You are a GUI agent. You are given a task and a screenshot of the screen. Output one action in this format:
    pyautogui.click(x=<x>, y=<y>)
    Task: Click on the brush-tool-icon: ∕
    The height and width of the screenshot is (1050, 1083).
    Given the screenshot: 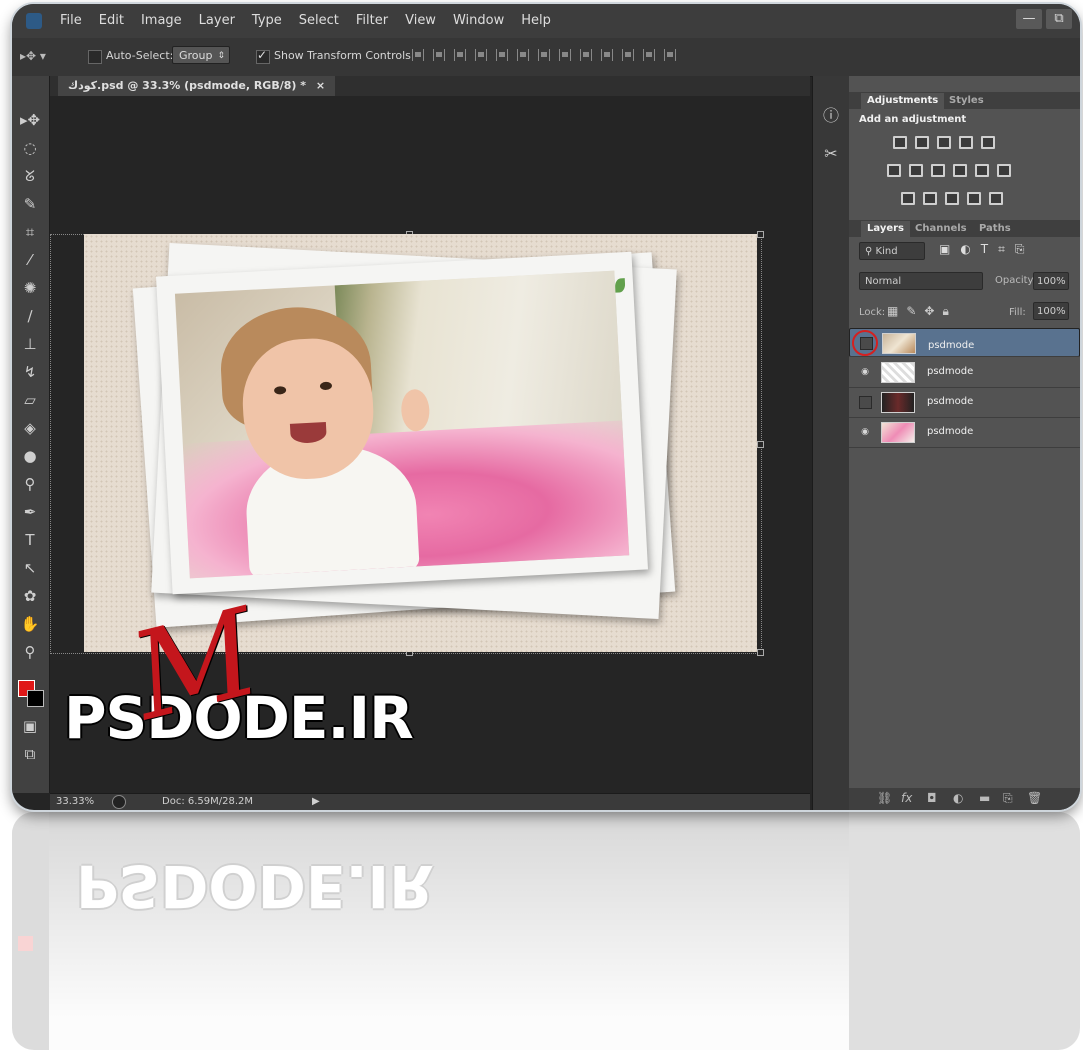 What is the action you would take?
    pyautogui.click(x=30, y=316)
    